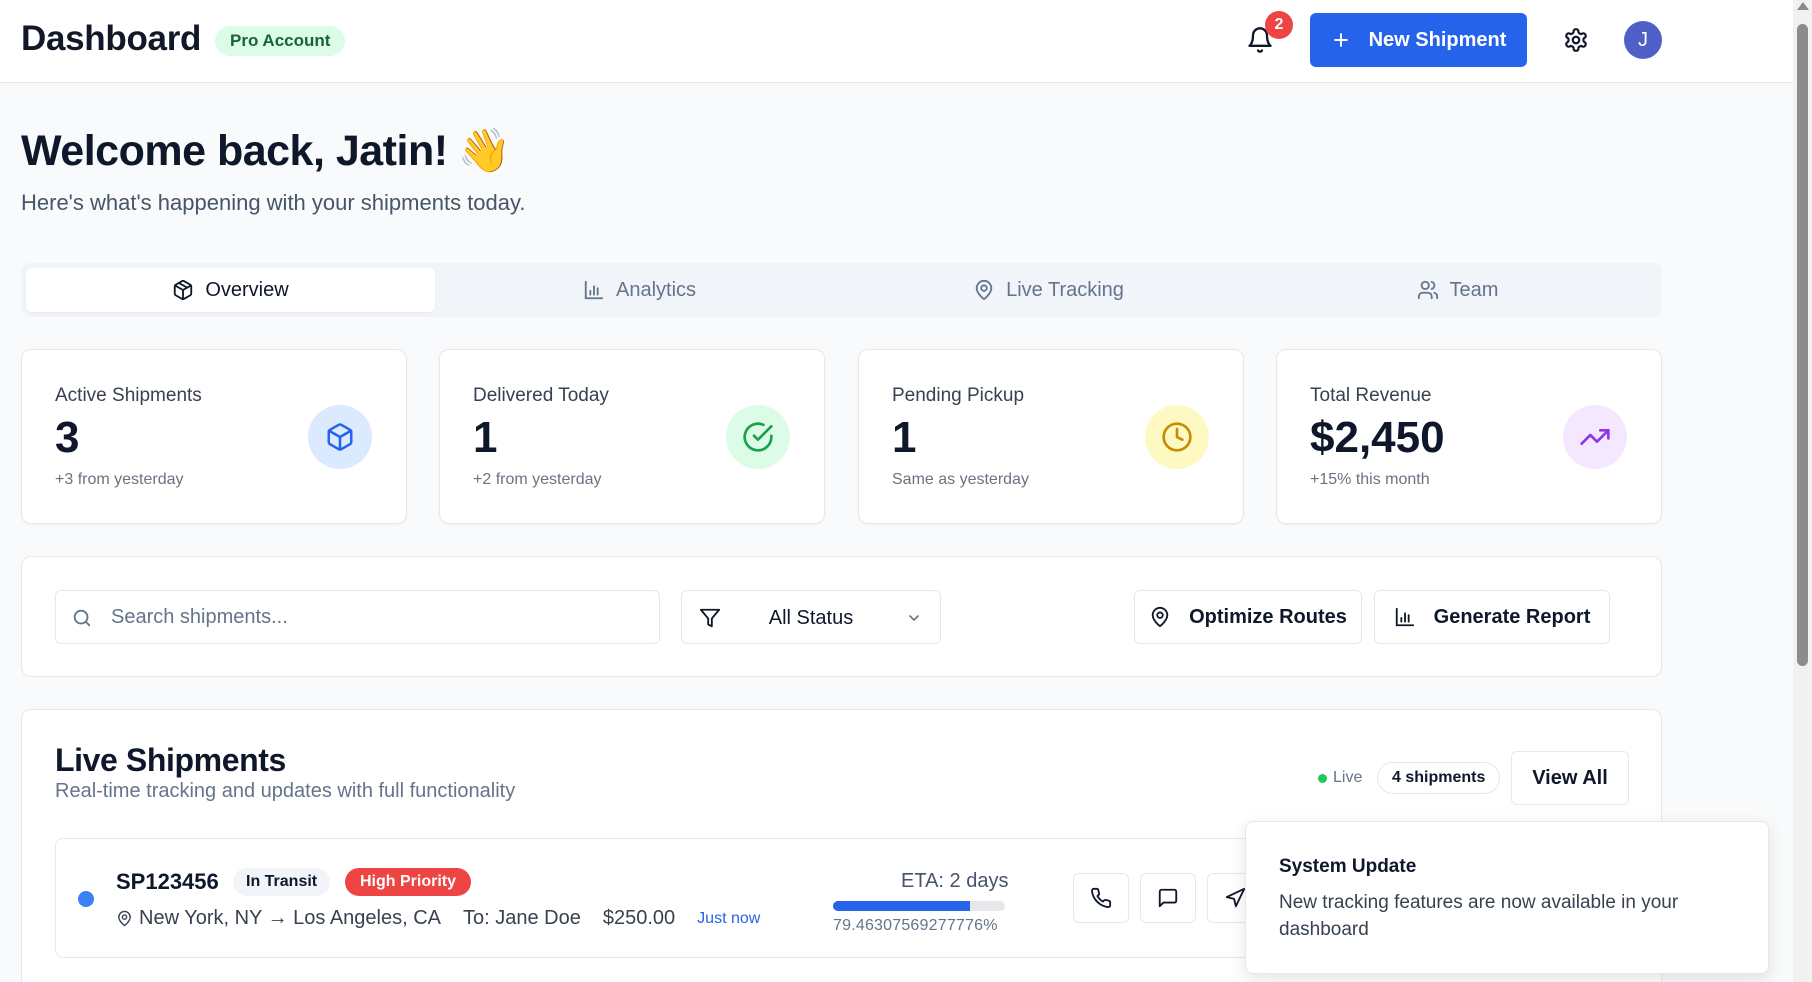  Describe the element at coordinates (901, 906) in the screenshot. I see `progress-bar-fill` at that location.